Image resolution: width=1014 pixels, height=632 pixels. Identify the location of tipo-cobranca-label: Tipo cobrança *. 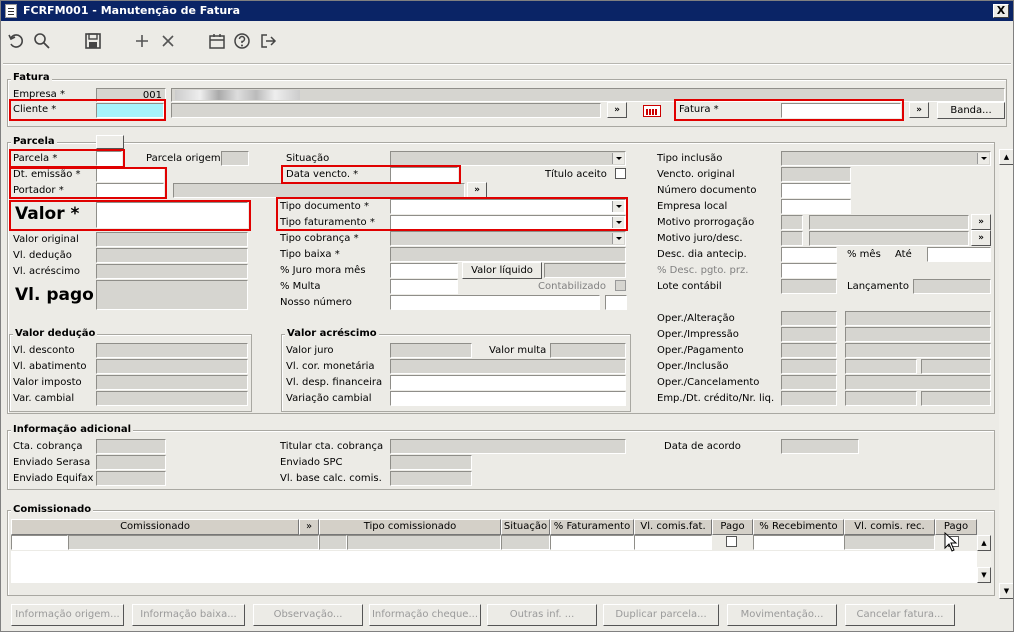
(319, 238).